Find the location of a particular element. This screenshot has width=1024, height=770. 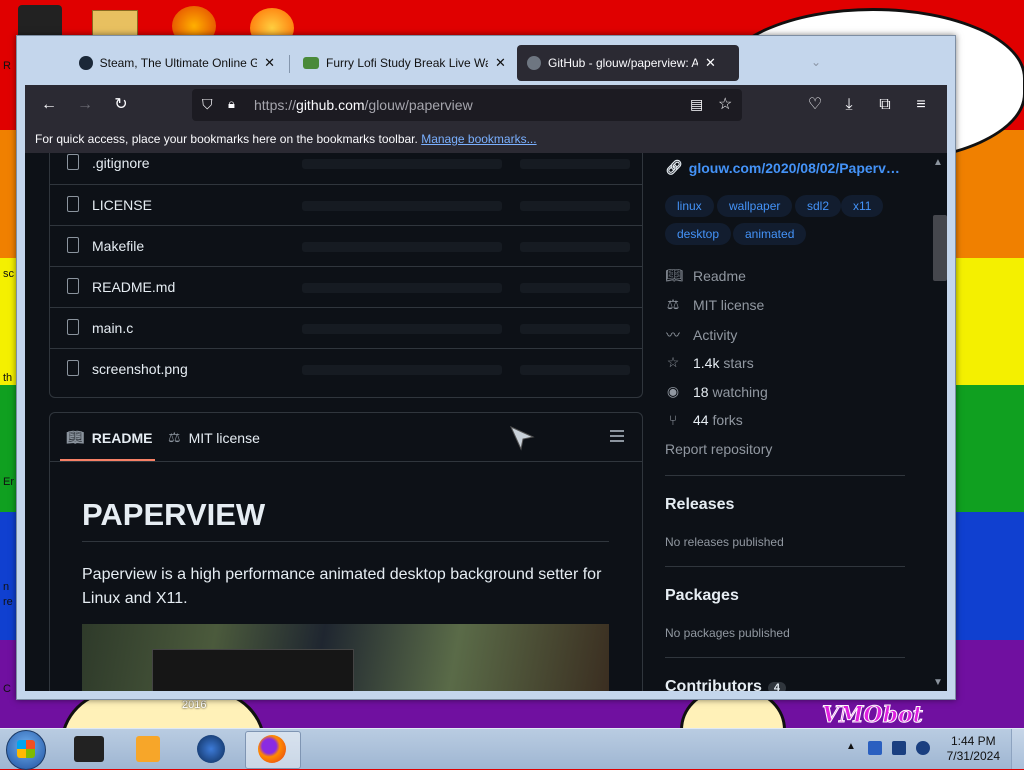

file-row: LICENSE is located at coordinates (346, 204).